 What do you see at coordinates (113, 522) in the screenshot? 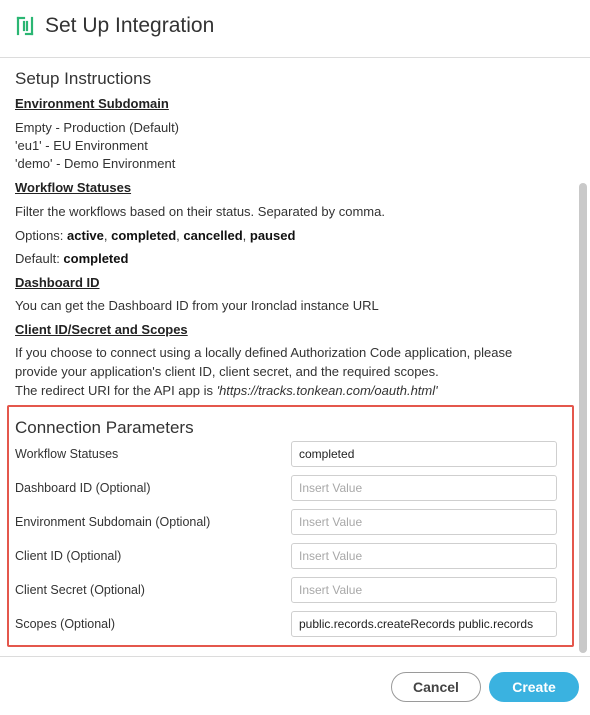
I see `env-subdomain-label: Environment Subdomain (Optional)` at bounding box center [113, 522].